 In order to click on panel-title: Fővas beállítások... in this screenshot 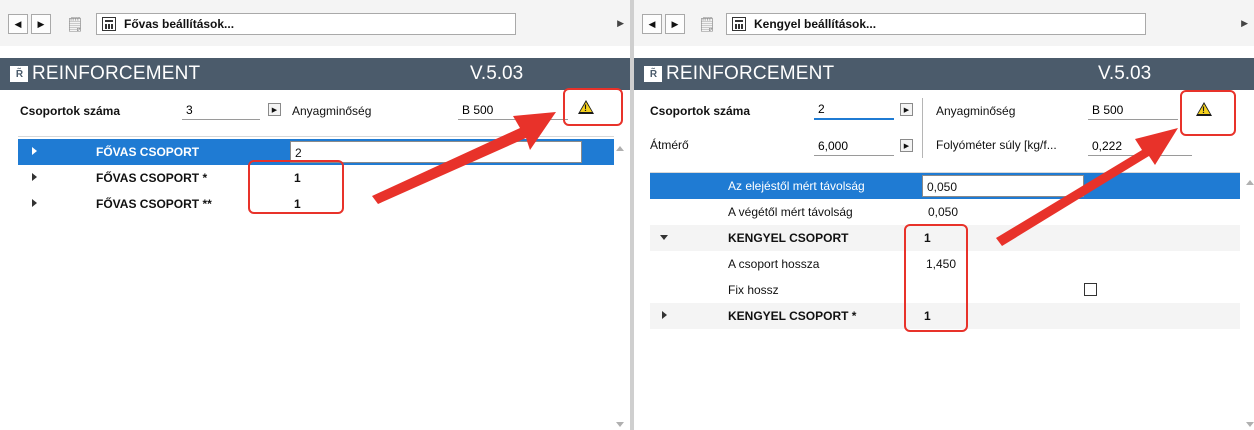, I will do `click(179, 24)`.